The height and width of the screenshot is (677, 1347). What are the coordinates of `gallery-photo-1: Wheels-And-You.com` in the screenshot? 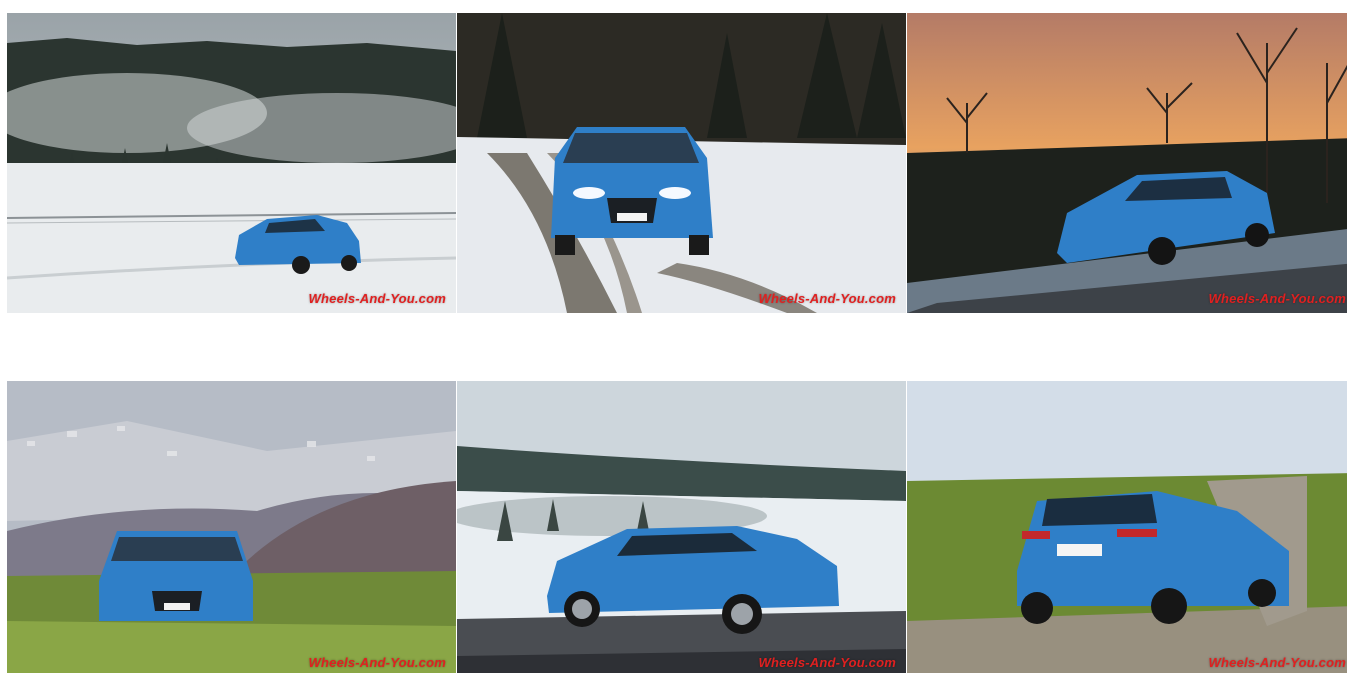 It's located at (231, 163).